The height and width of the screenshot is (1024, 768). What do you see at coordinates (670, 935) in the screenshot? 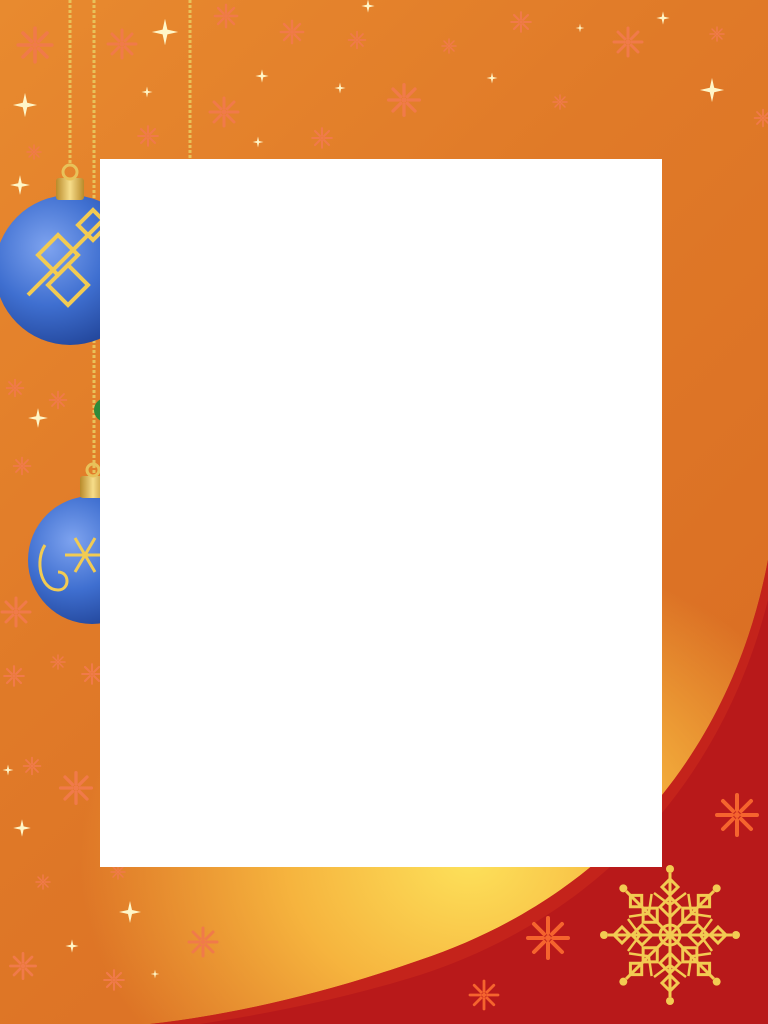
I see `gold-snowflake` at bounding box center [670, 935].